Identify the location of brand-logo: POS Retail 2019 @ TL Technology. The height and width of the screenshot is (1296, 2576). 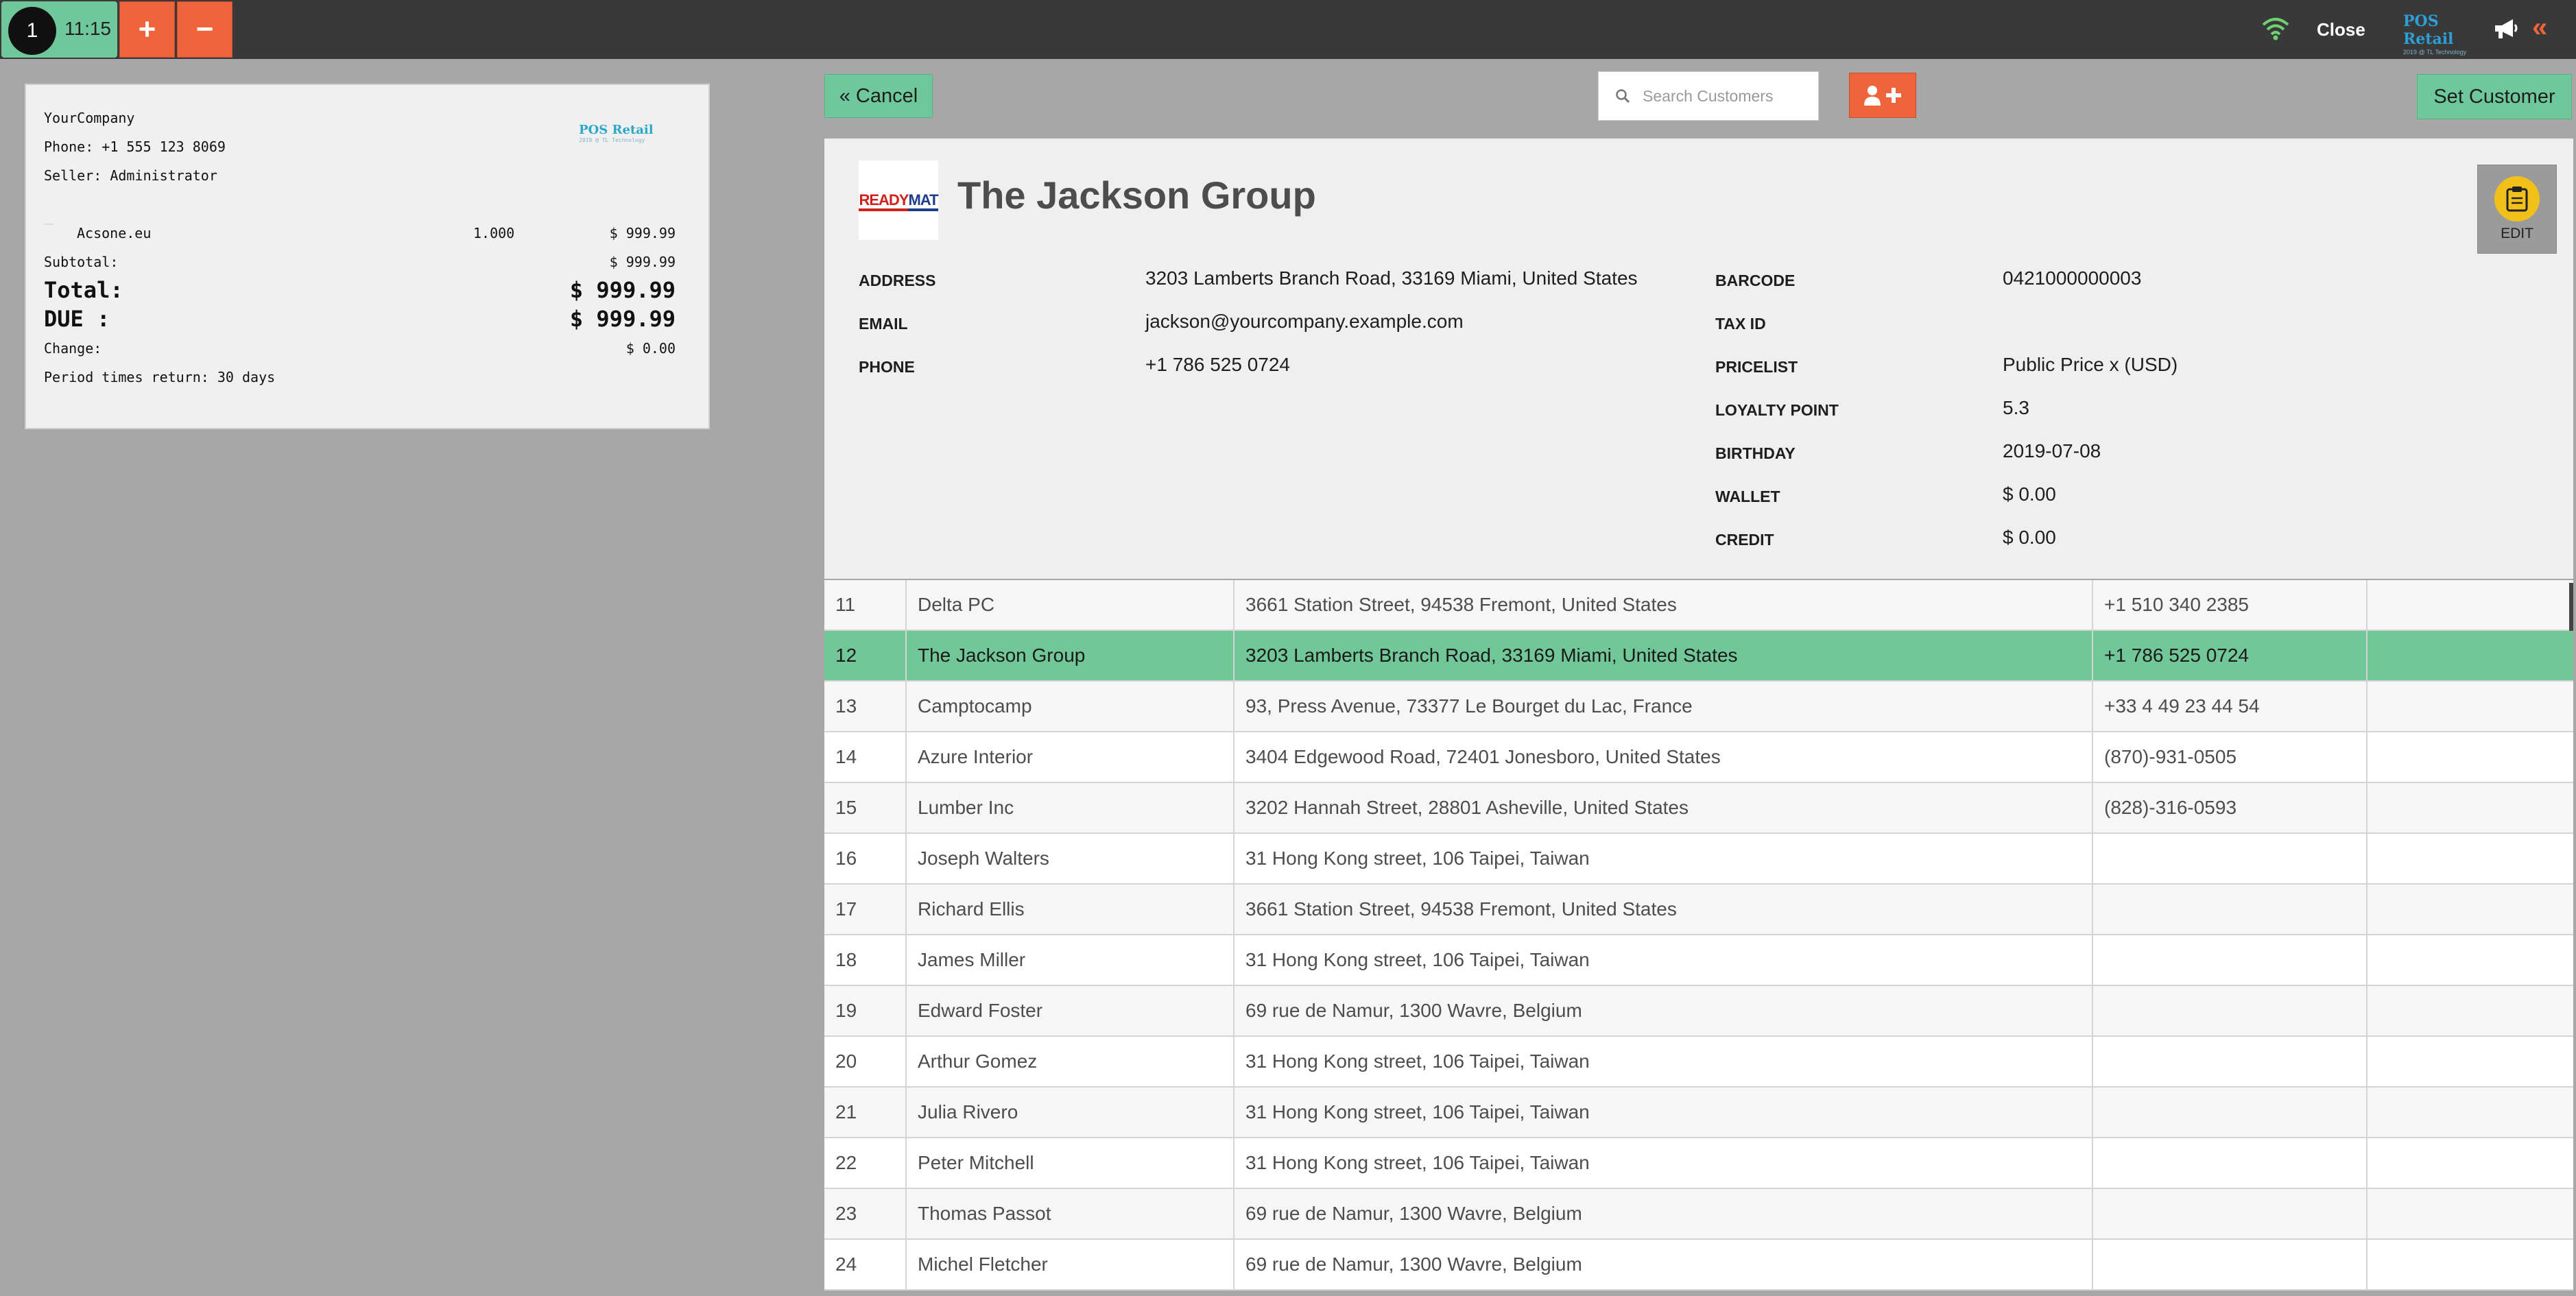
(2438, 34).